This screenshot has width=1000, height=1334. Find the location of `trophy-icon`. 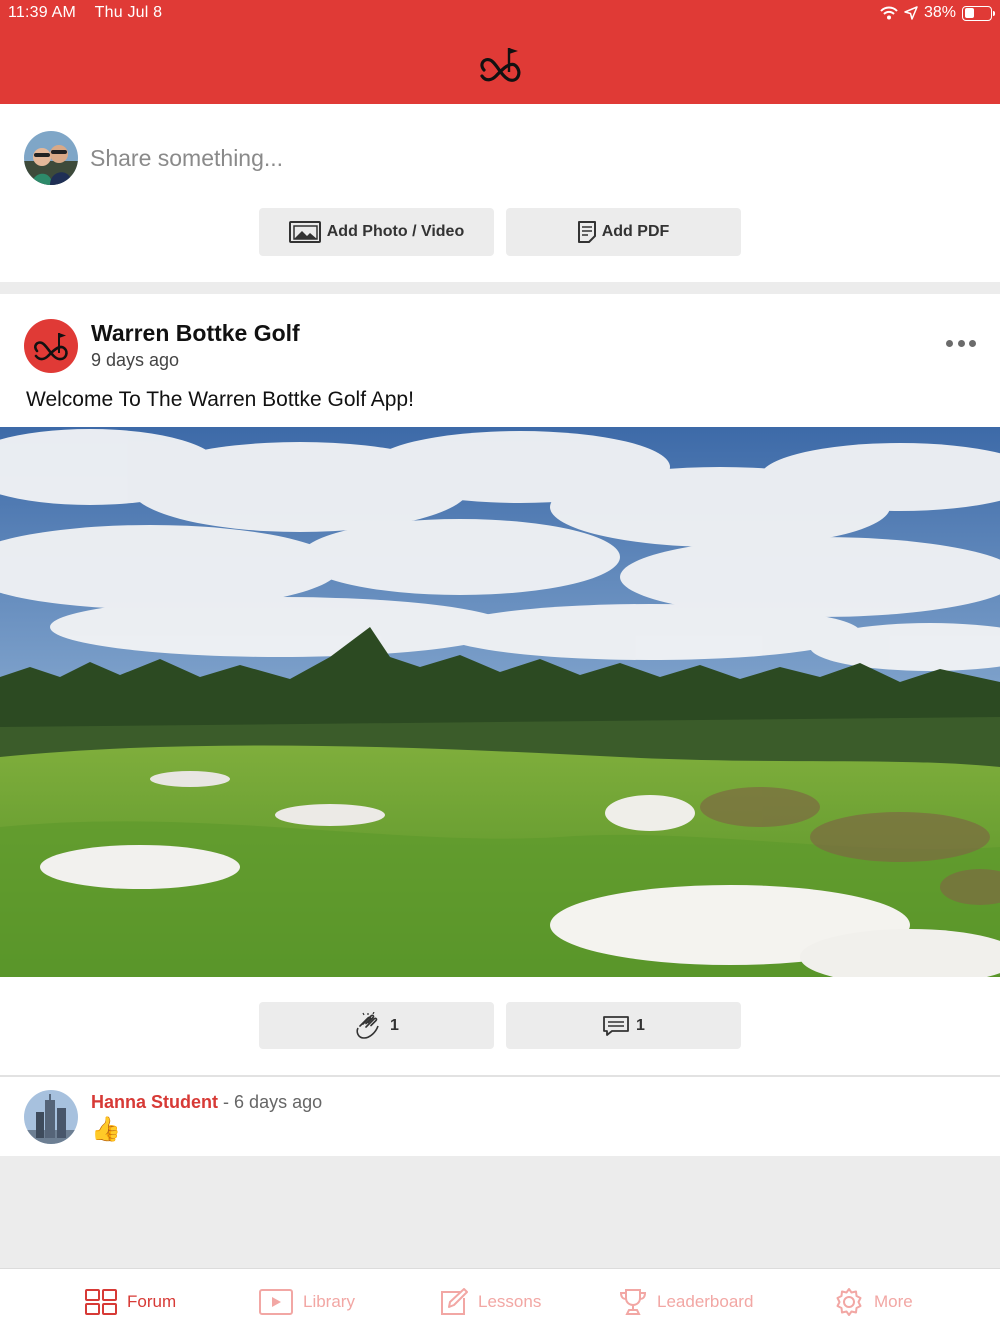

trophy-icon is located at coordinates (633, 1302).